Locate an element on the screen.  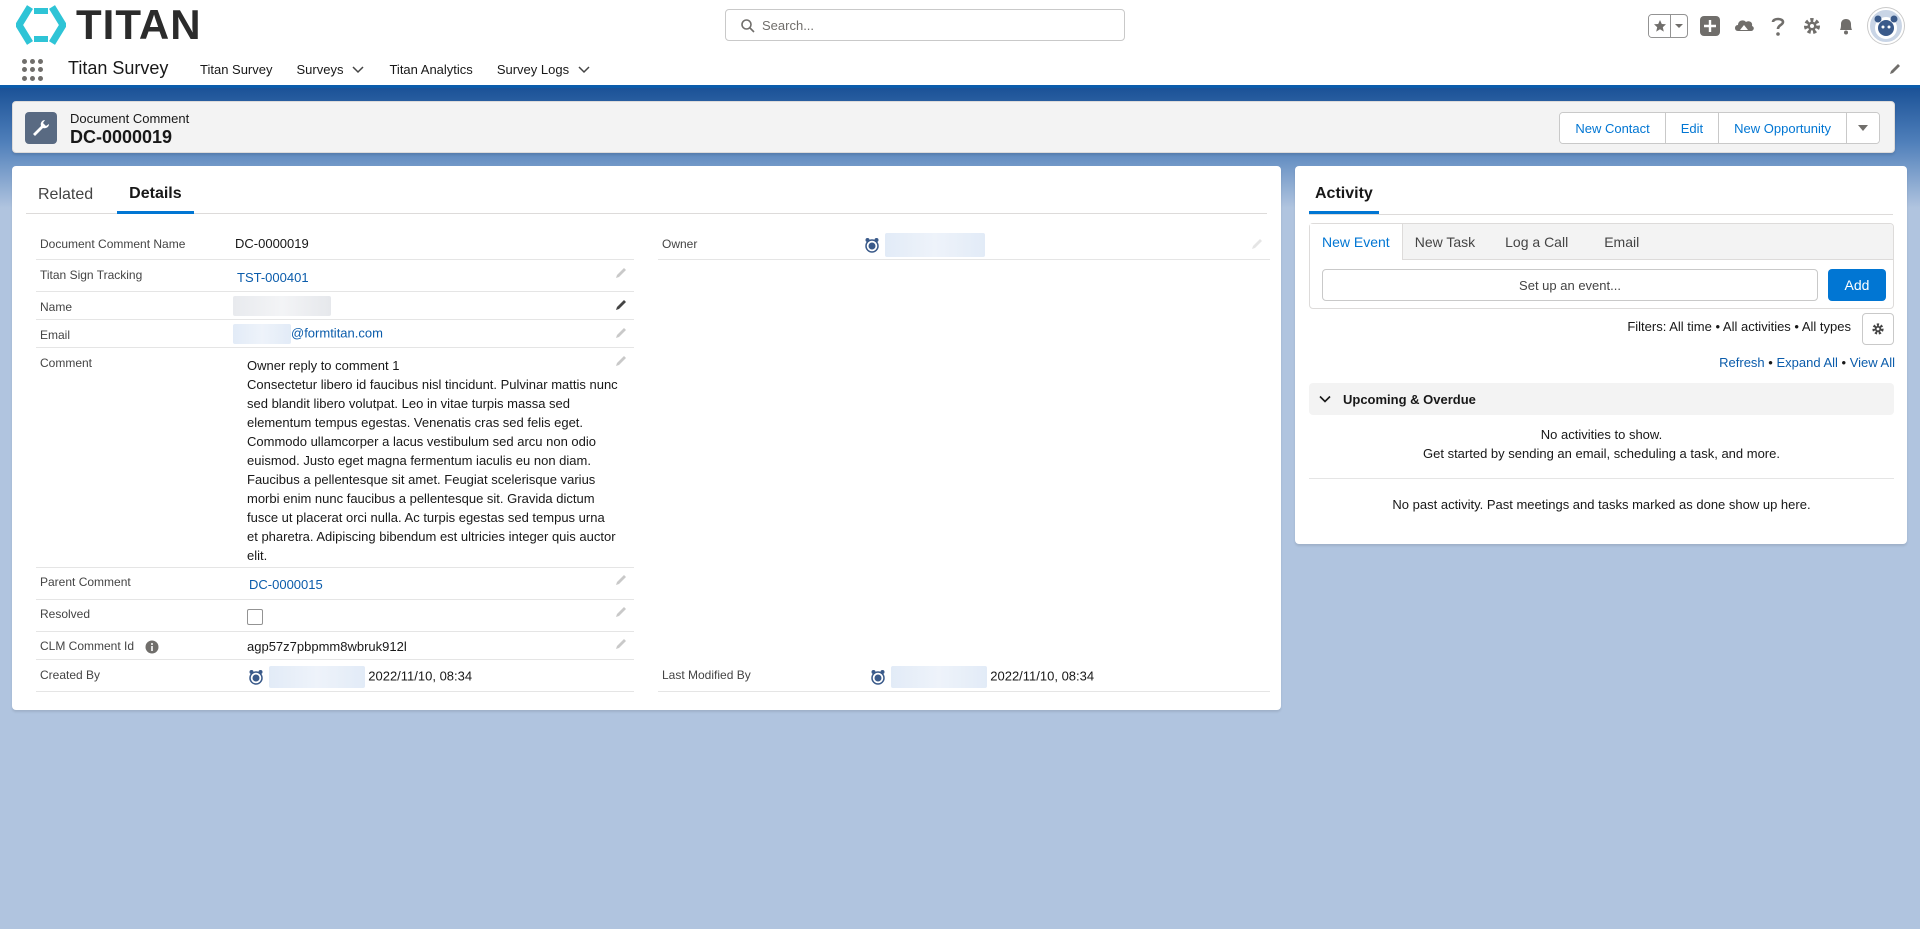
plus-icon is located at coordinates (1710, 26).